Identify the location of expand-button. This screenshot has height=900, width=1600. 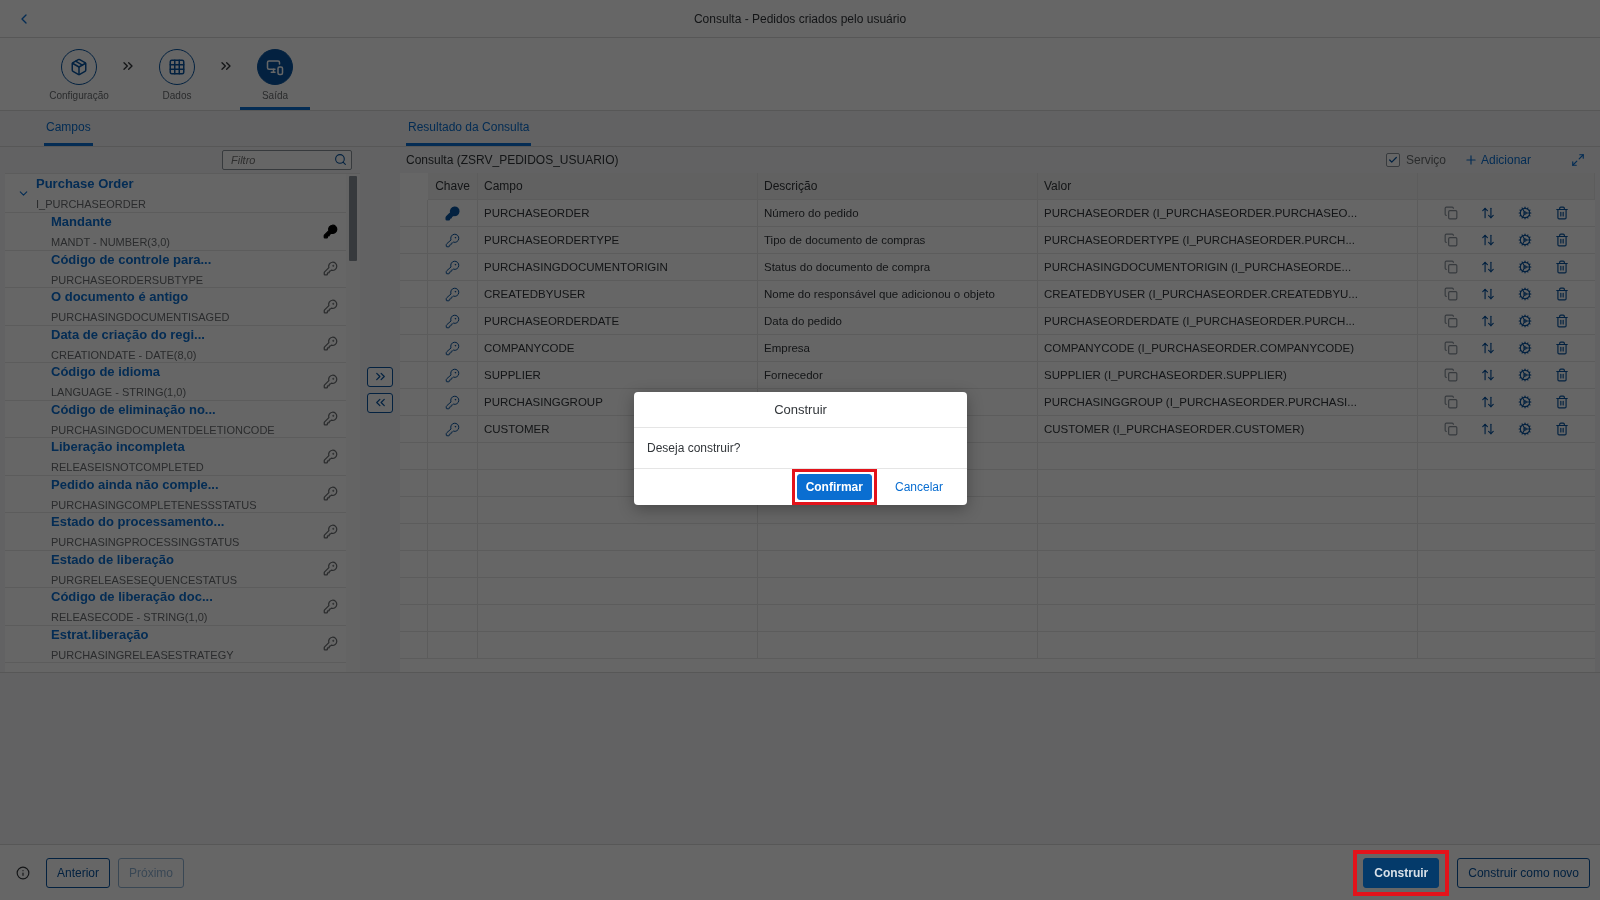
(1578, 160).